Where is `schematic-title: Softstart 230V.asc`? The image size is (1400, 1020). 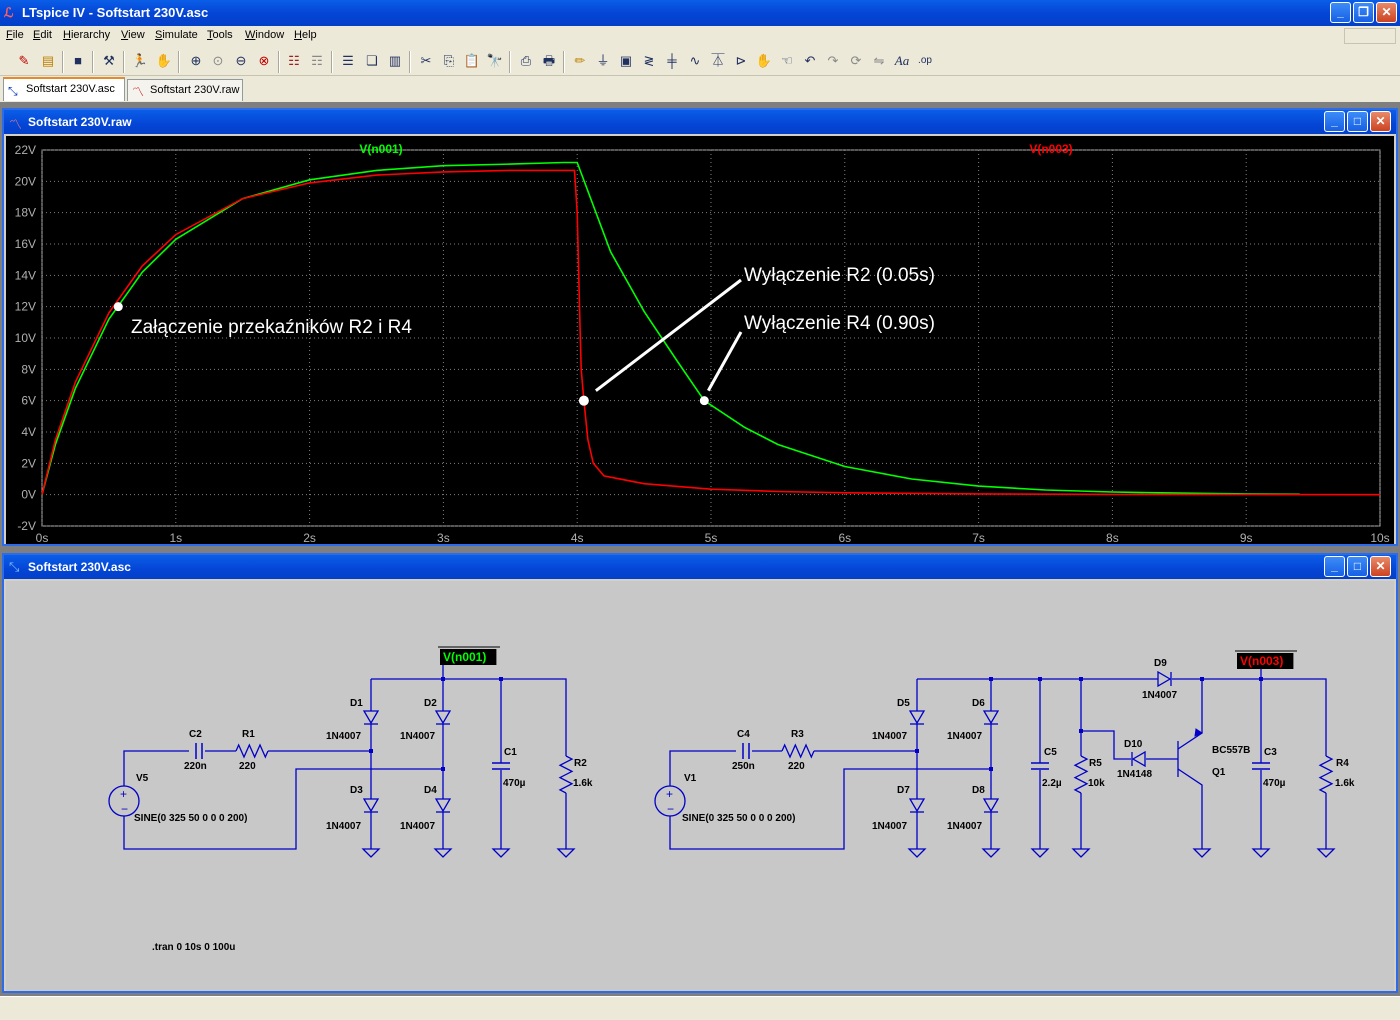
schematic-title: Softstart 230V.asc is located at coordinates (79, 567).